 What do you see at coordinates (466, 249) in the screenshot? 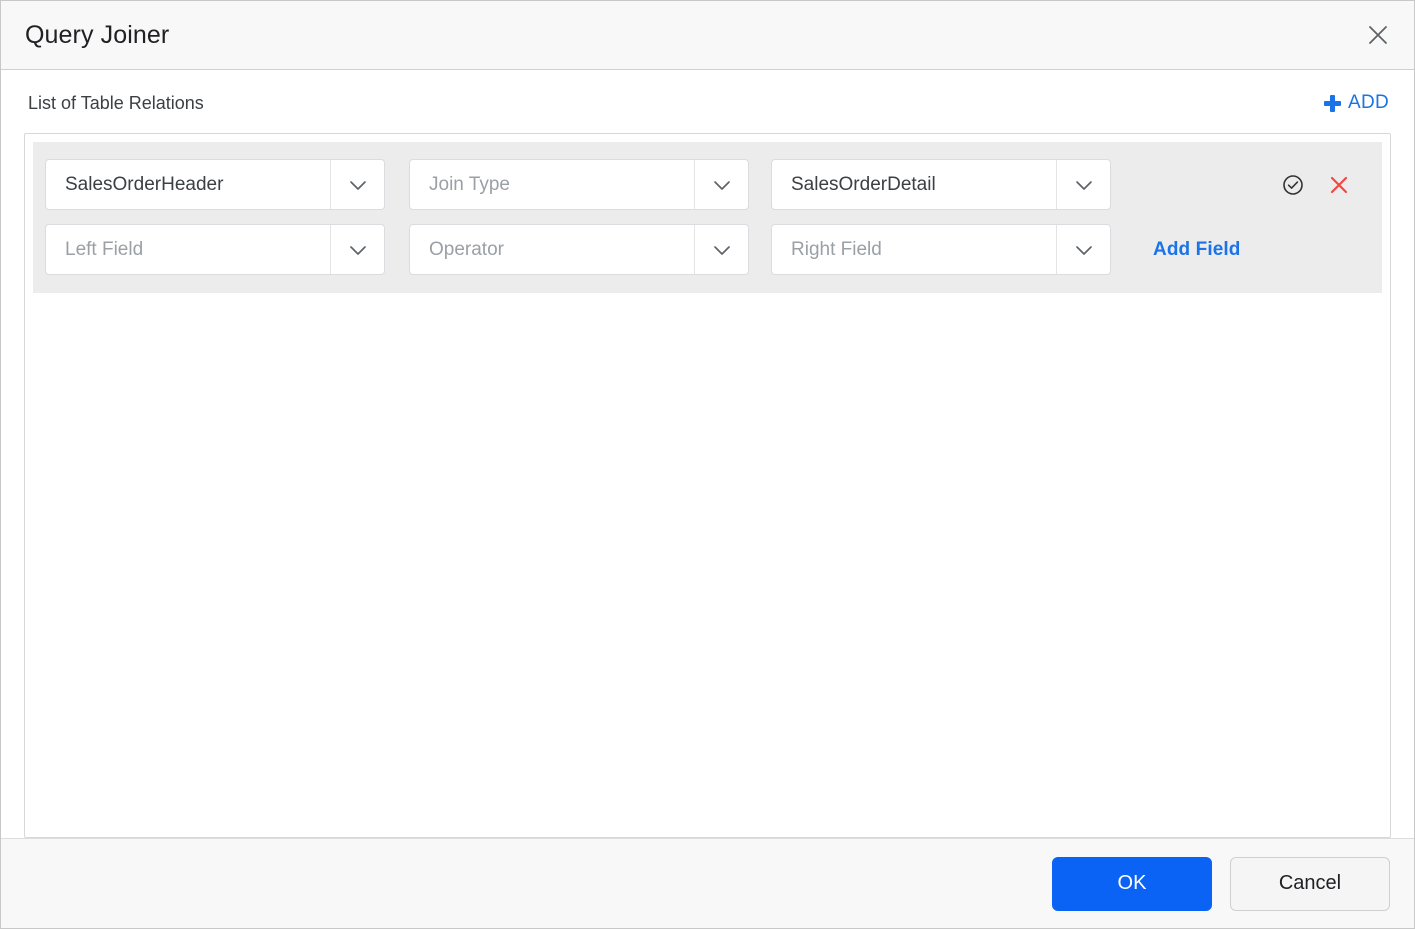
I see `operator-value: Operator` at bounding box center [466, 249].